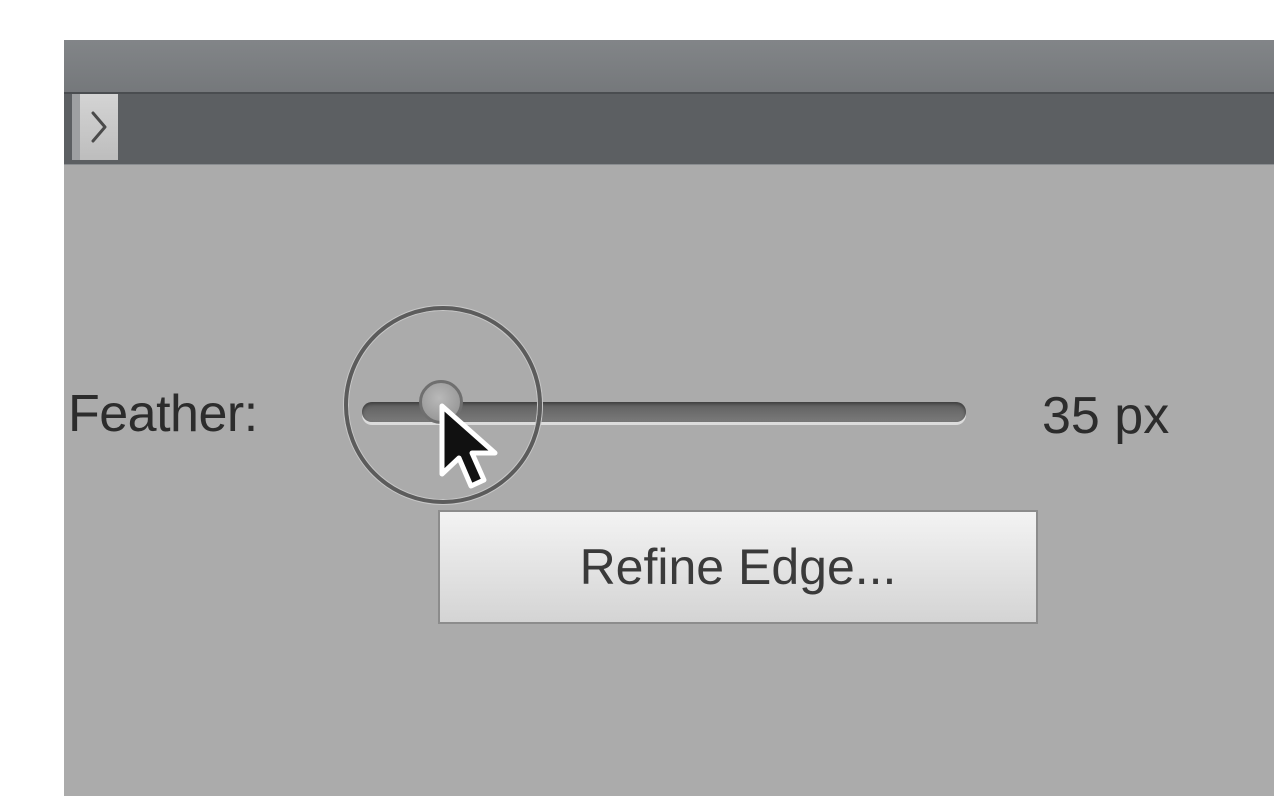  What do you see at coordinates (1106, 416) in the screenshot?
I see `feather-value: 35 px` at bounding box center [1106, 416].